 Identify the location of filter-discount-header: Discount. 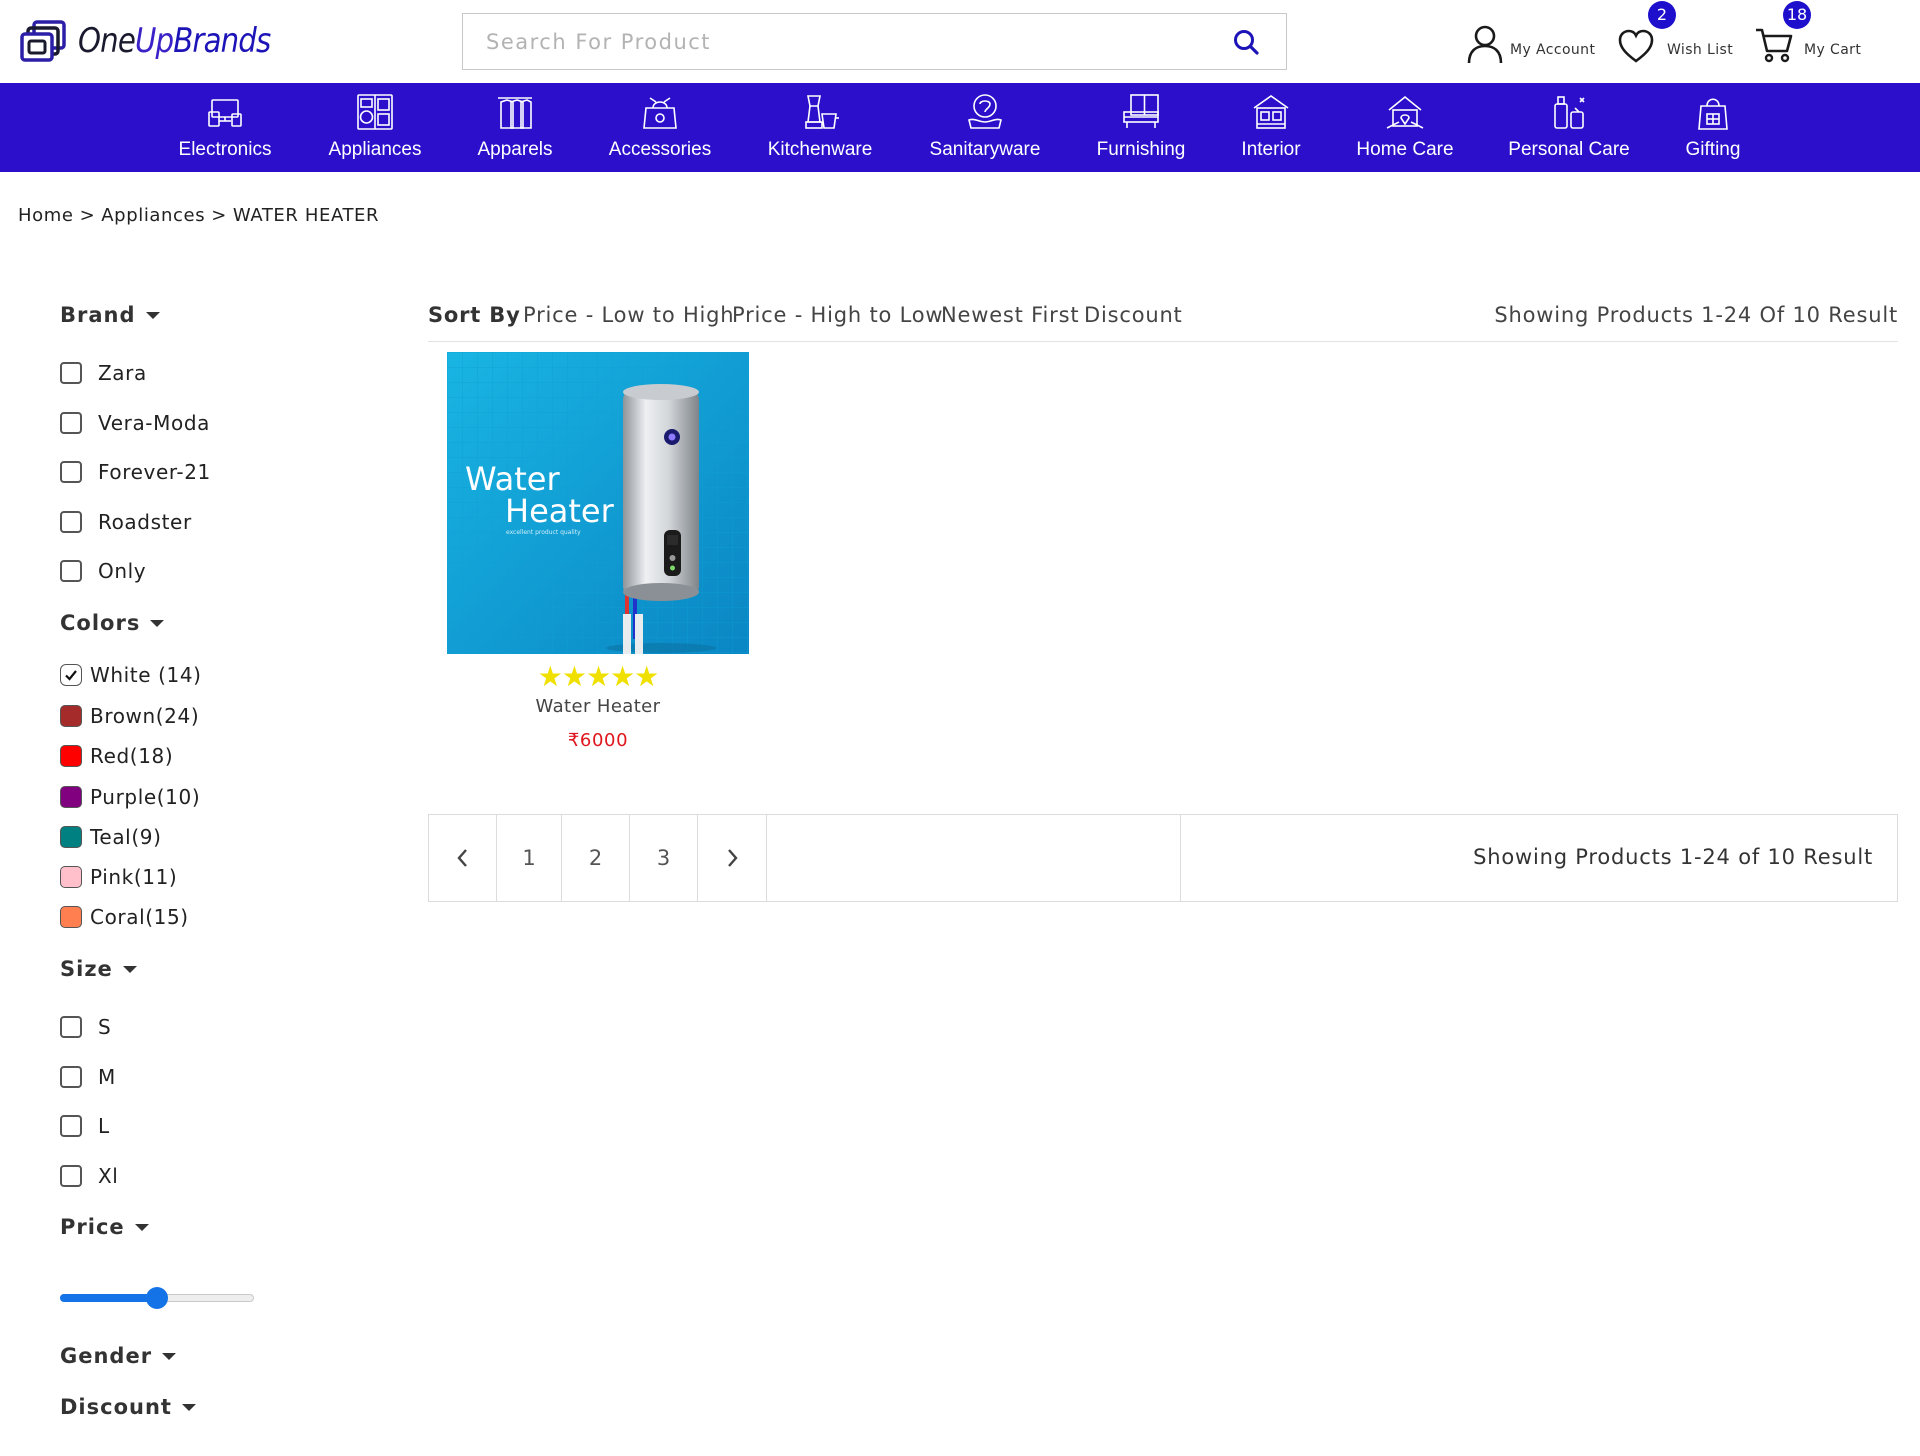
(128, 1407).